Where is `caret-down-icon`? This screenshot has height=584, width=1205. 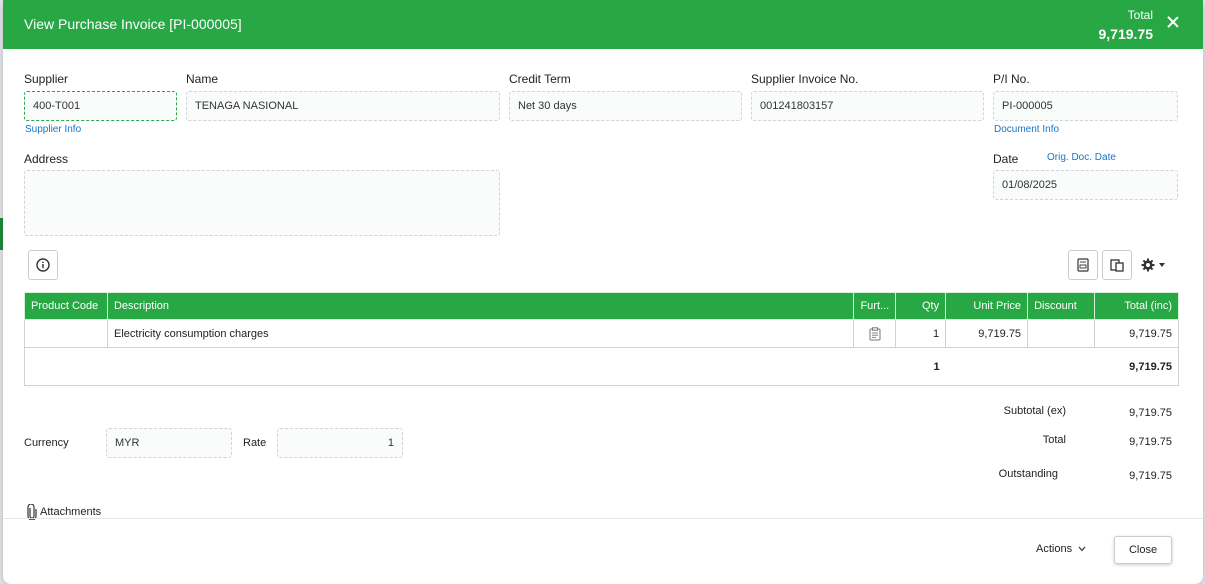
caret-down-icon is located at coordinates (1162, 265).